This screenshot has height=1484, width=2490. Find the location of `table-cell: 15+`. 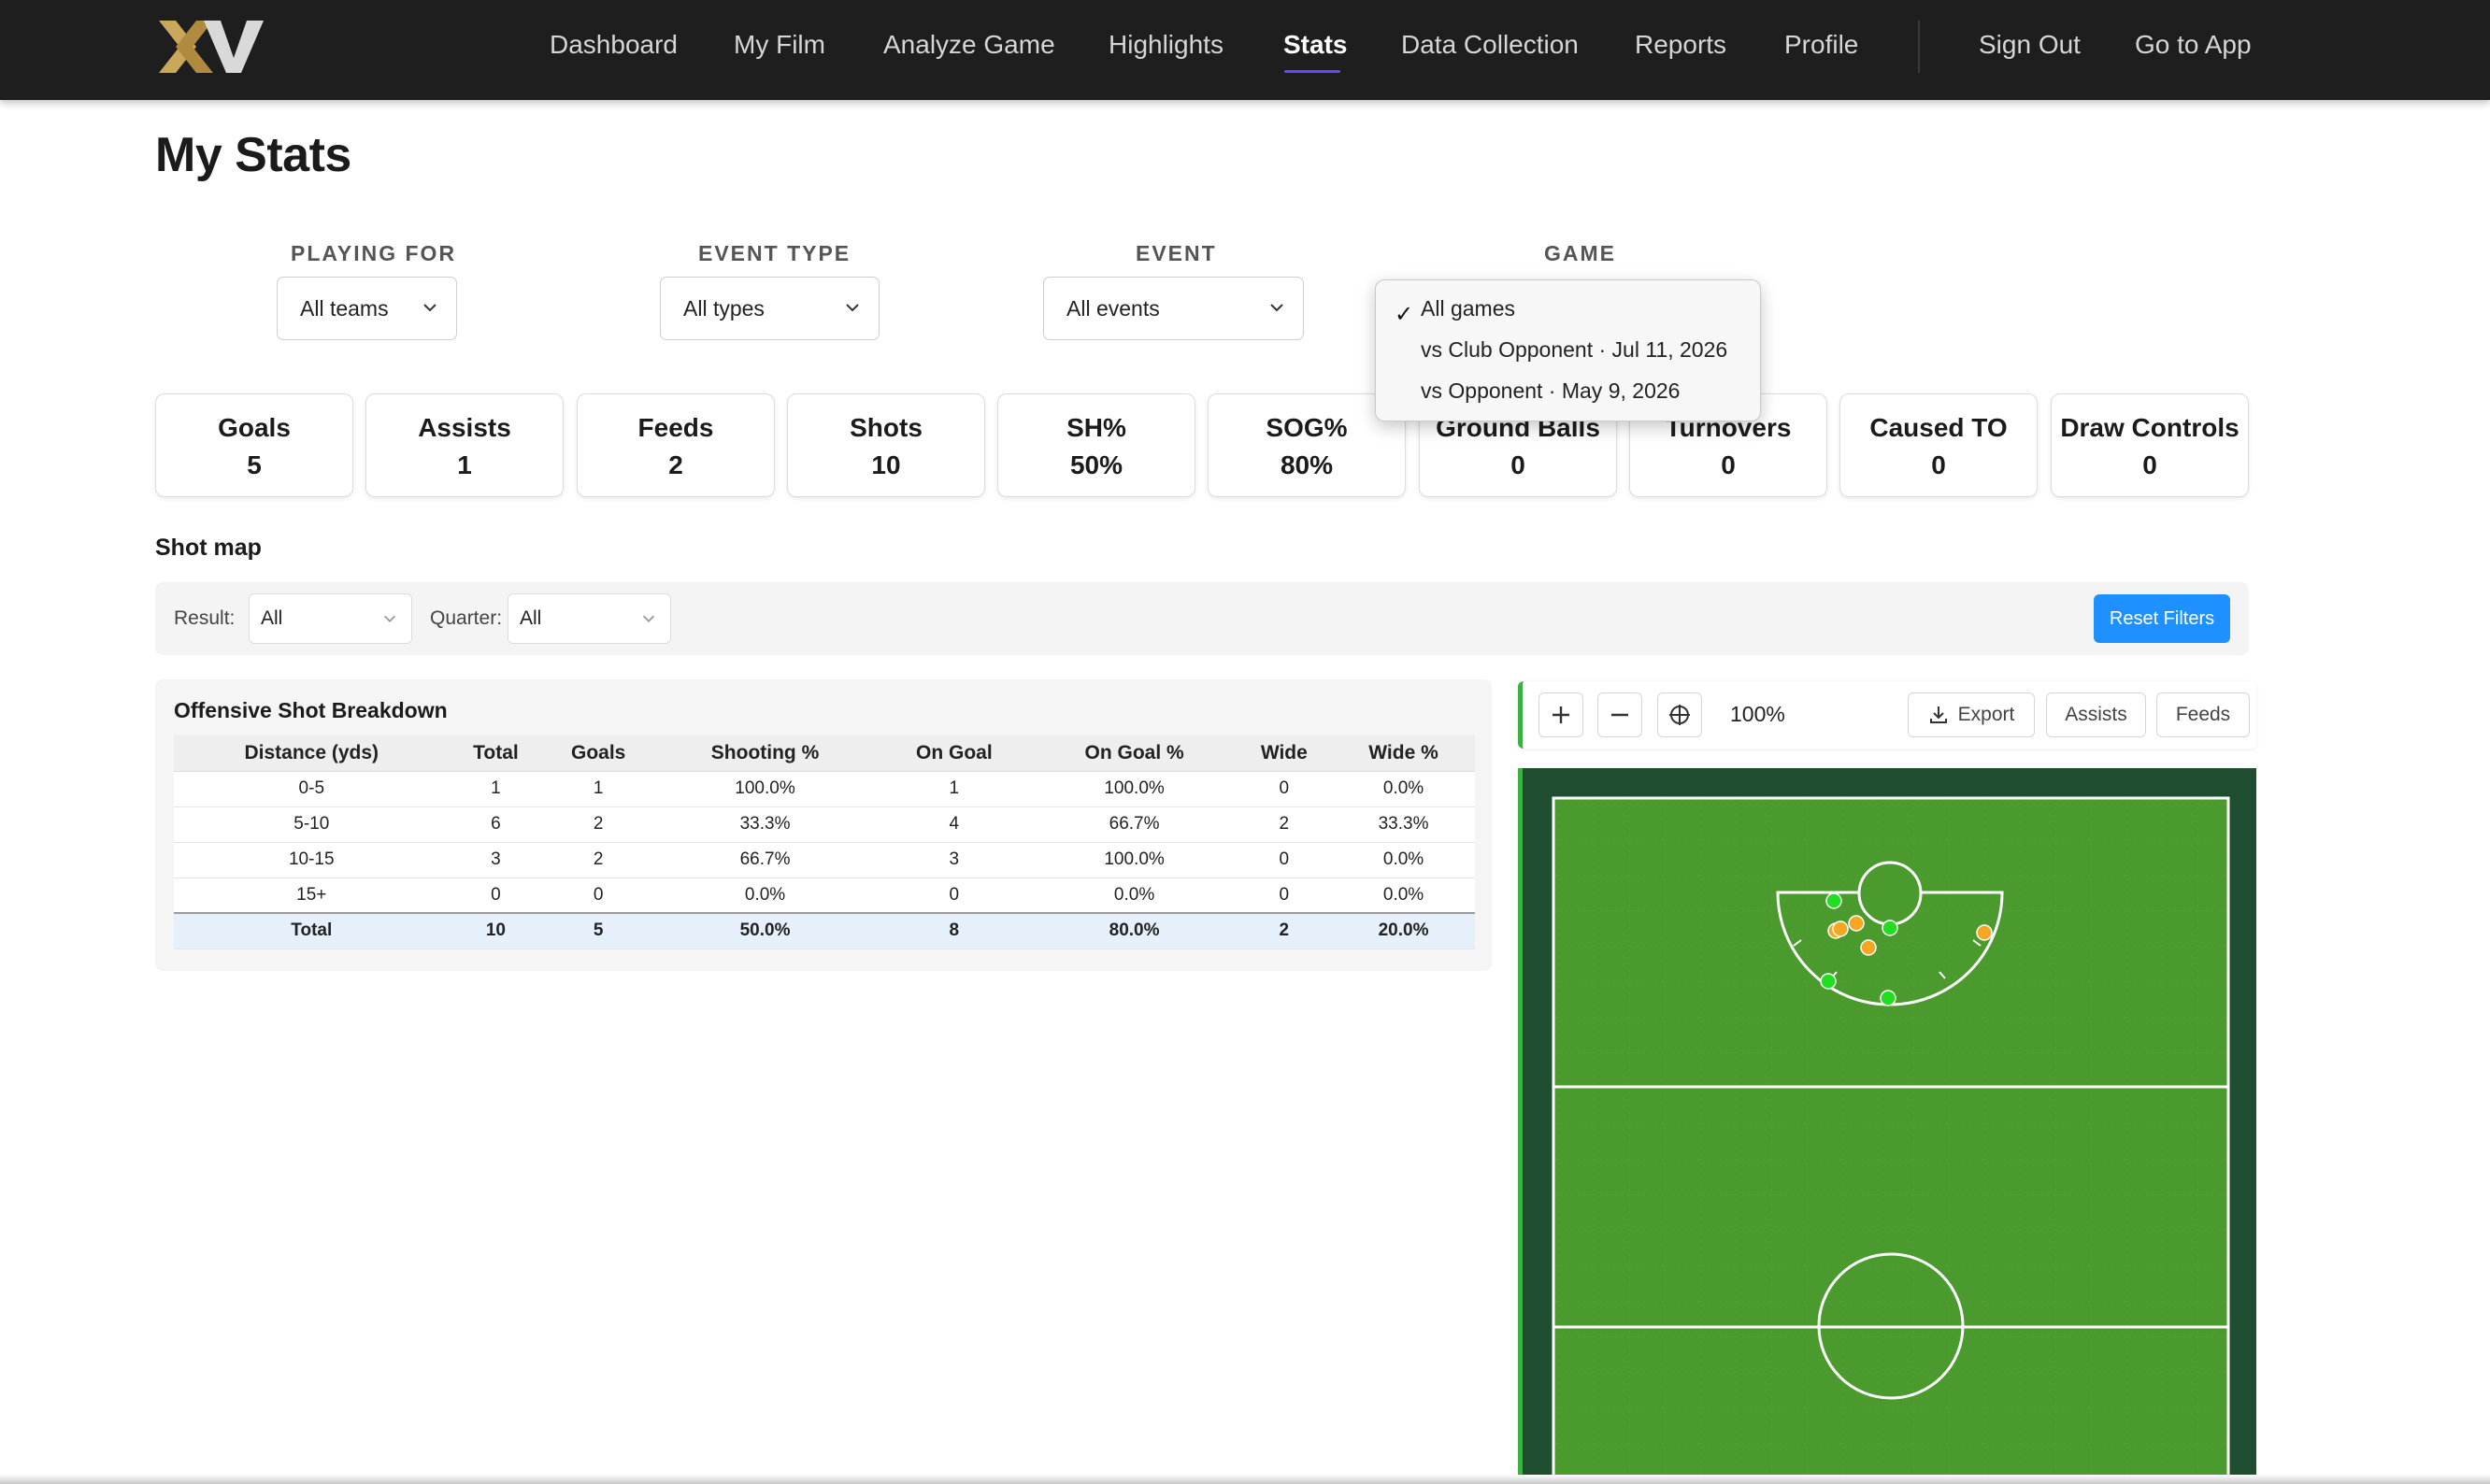

table-cell: 15+ is located at coordinates (312, 896).